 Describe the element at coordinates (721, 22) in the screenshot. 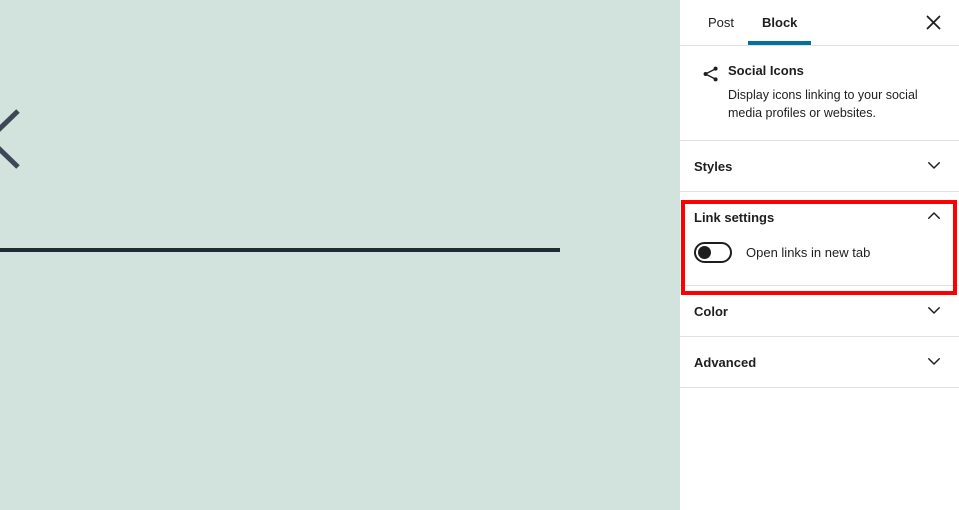

I see `tab-post: Post` at that location.